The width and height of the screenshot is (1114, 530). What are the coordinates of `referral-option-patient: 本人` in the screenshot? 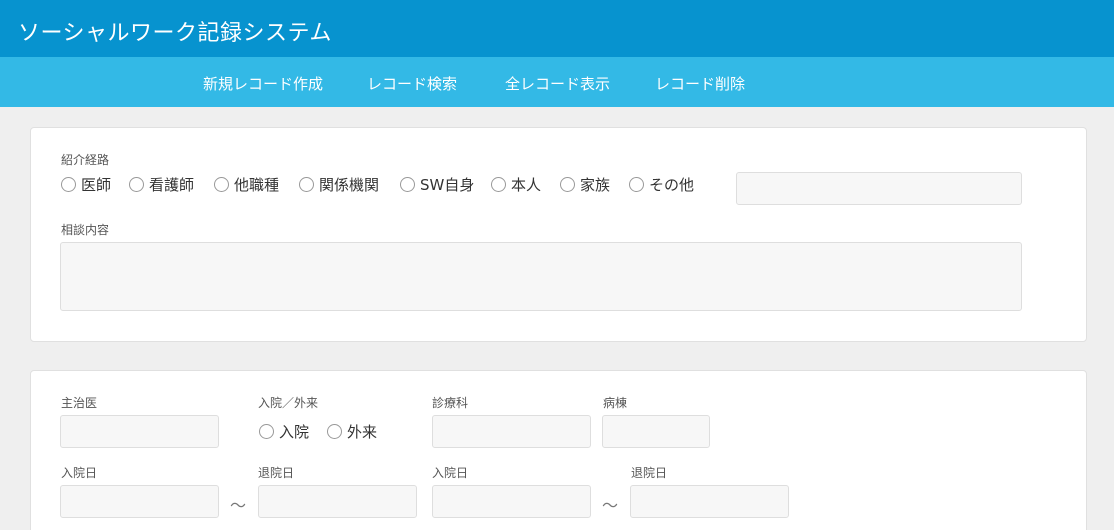 It's located at (516, 184).